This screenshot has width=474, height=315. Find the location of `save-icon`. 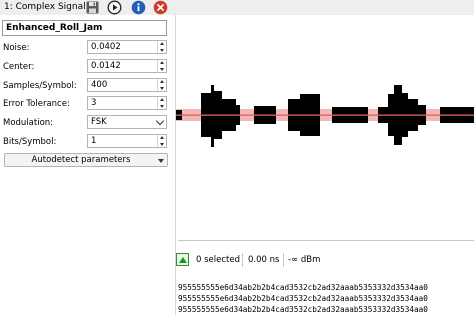

save-icon is located at coordinates (92, 7).